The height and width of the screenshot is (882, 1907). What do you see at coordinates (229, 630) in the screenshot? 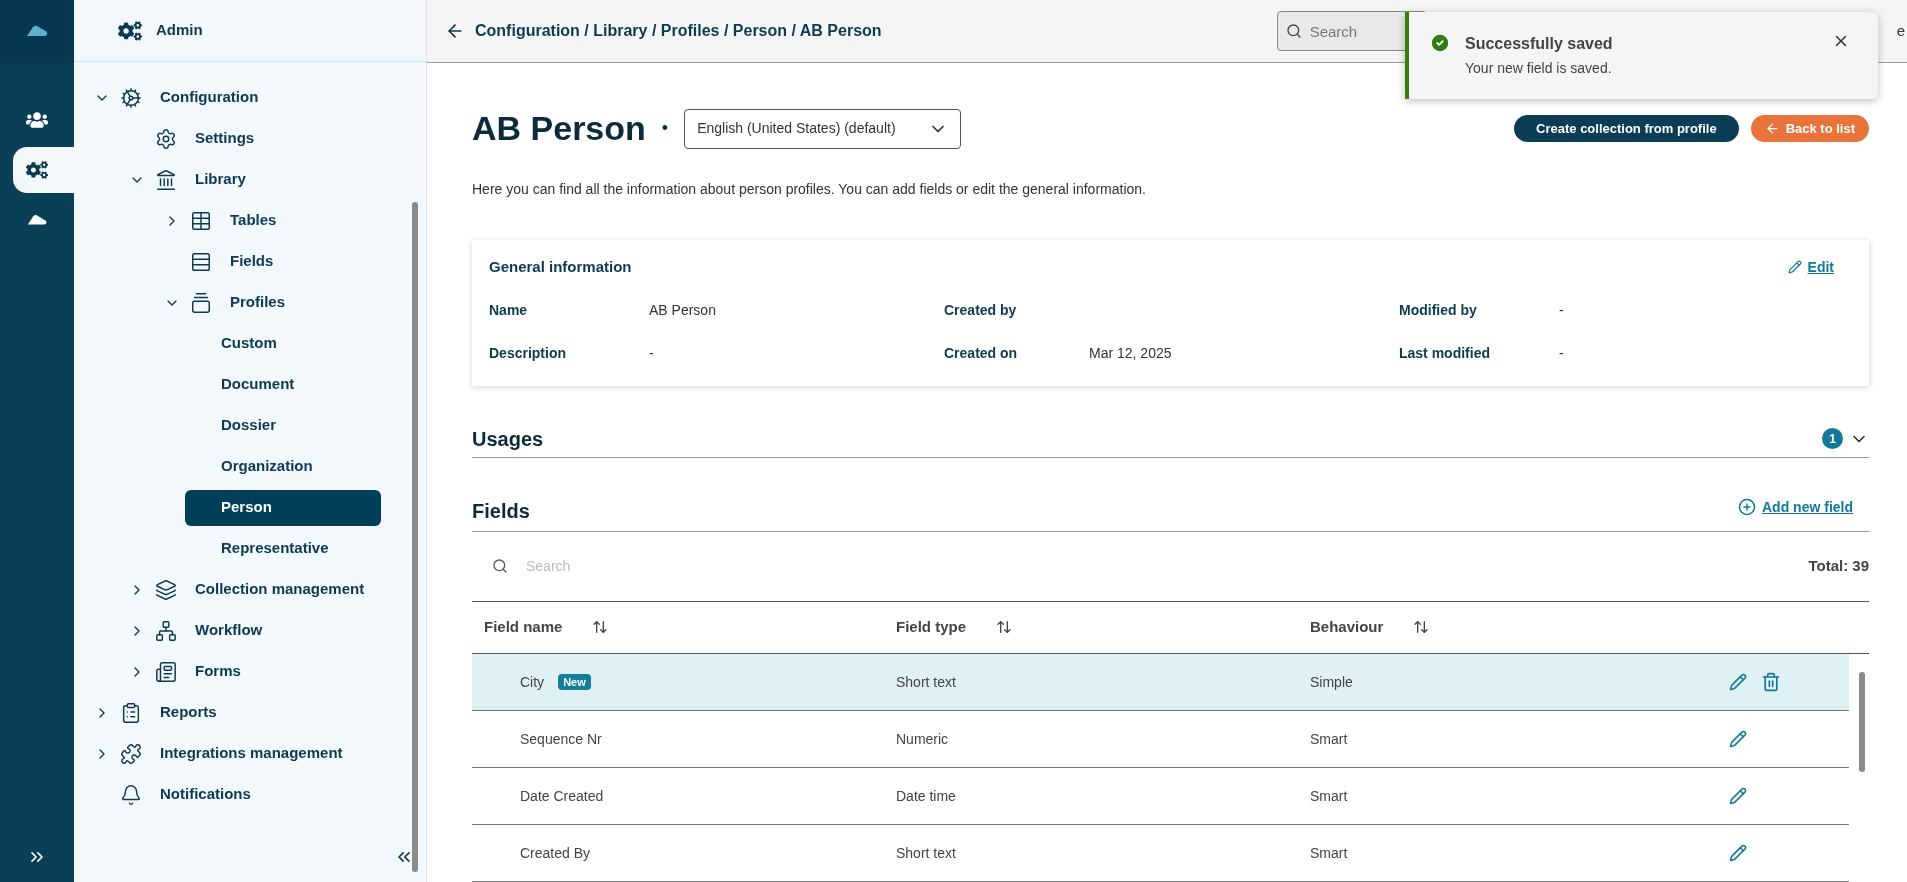
I see `nav-item: Workflow` at bounding box center [229, 630].